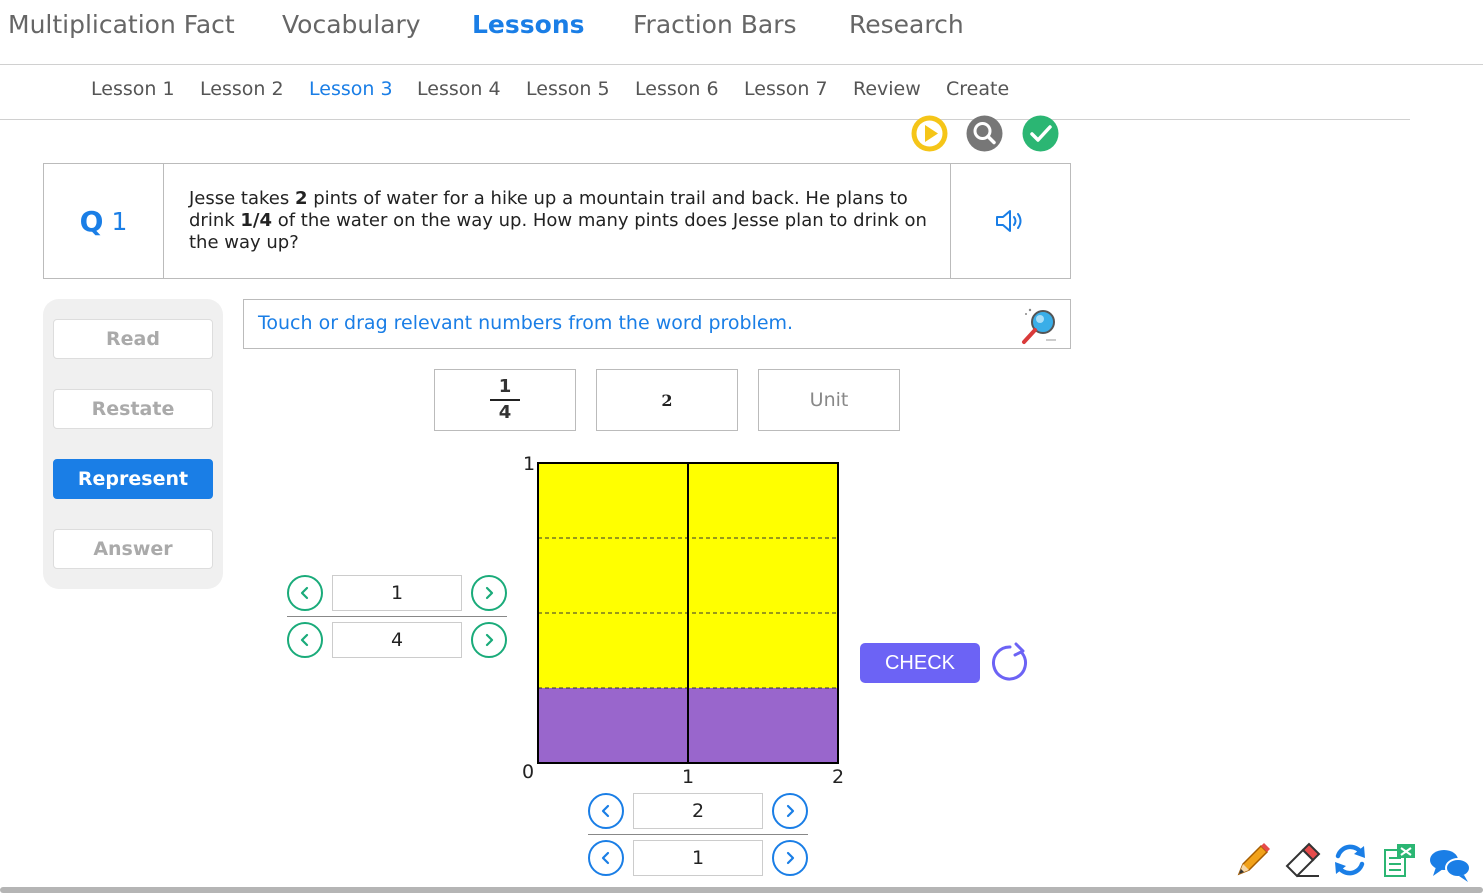 The width and height of the screenshot is (1483, 893). I want to click on represent-button: Represent, so click(133, 479).